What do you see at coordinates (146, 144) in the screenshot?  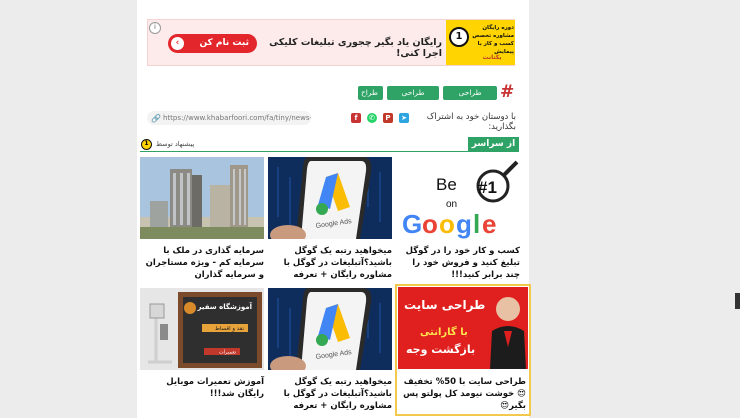 I see `recommender-logo-icon: 1` at bounding box center [146, 144].